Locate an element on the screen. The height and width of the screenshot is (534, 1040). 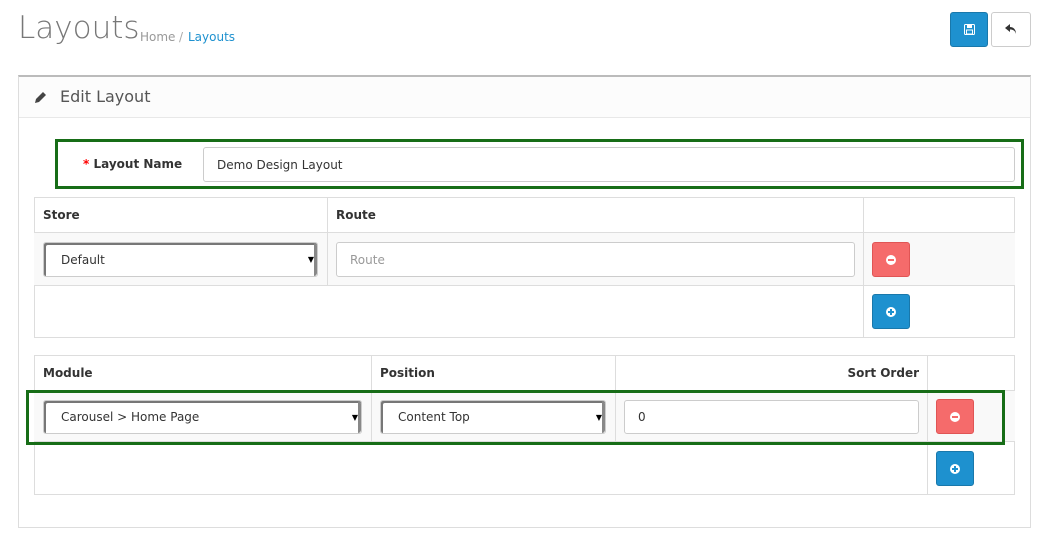
remove-route-button is located at coordinates (891, 259).